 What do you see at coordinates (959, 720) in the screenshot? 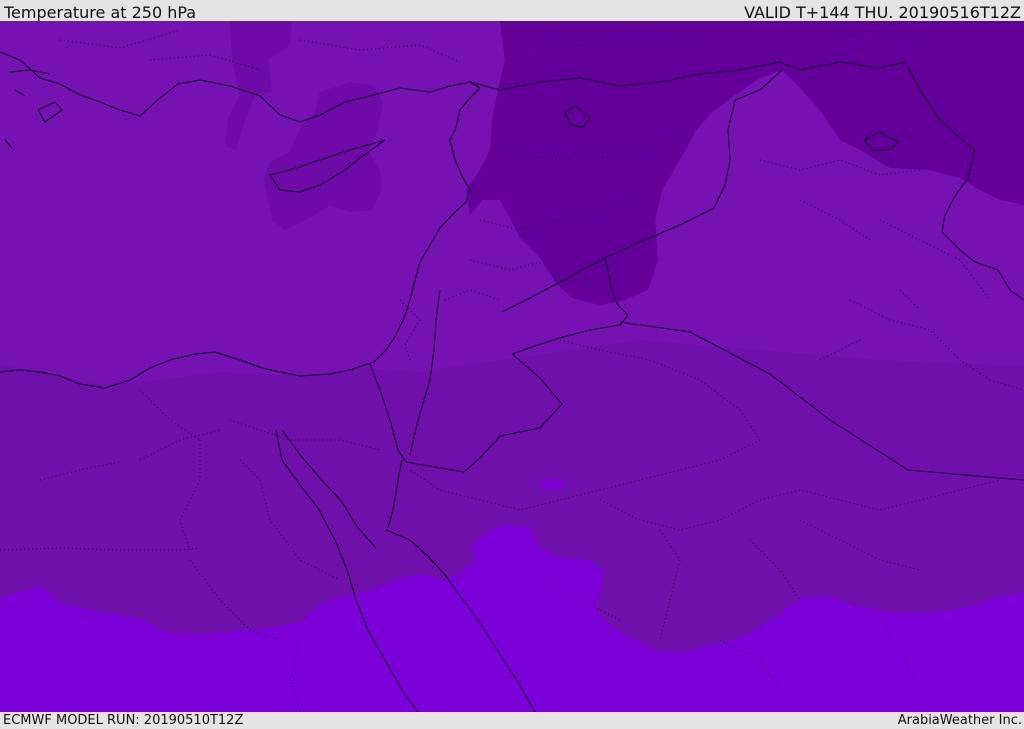
I see `credit-label: ArabiaWeather Inc.` at bounding box center [959, 720].